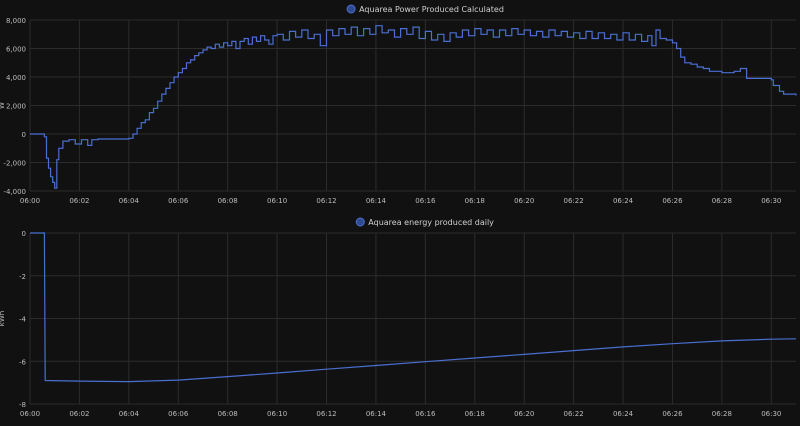 The height and width of the screenshot is (426, 800). Describe the element at coordinates (722, 414) in the screenshot. I see `chart2-xtick-label: 06:28` at that location.